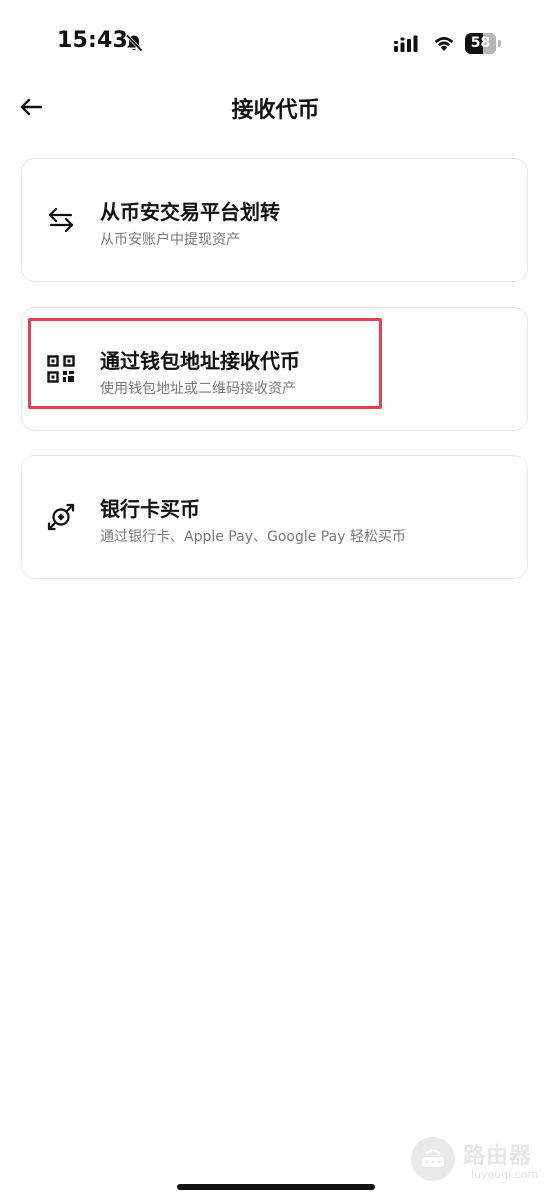  Describe the element at coordinates (480, 43) in the screenshot. I see `battery-level: 58` at that location.